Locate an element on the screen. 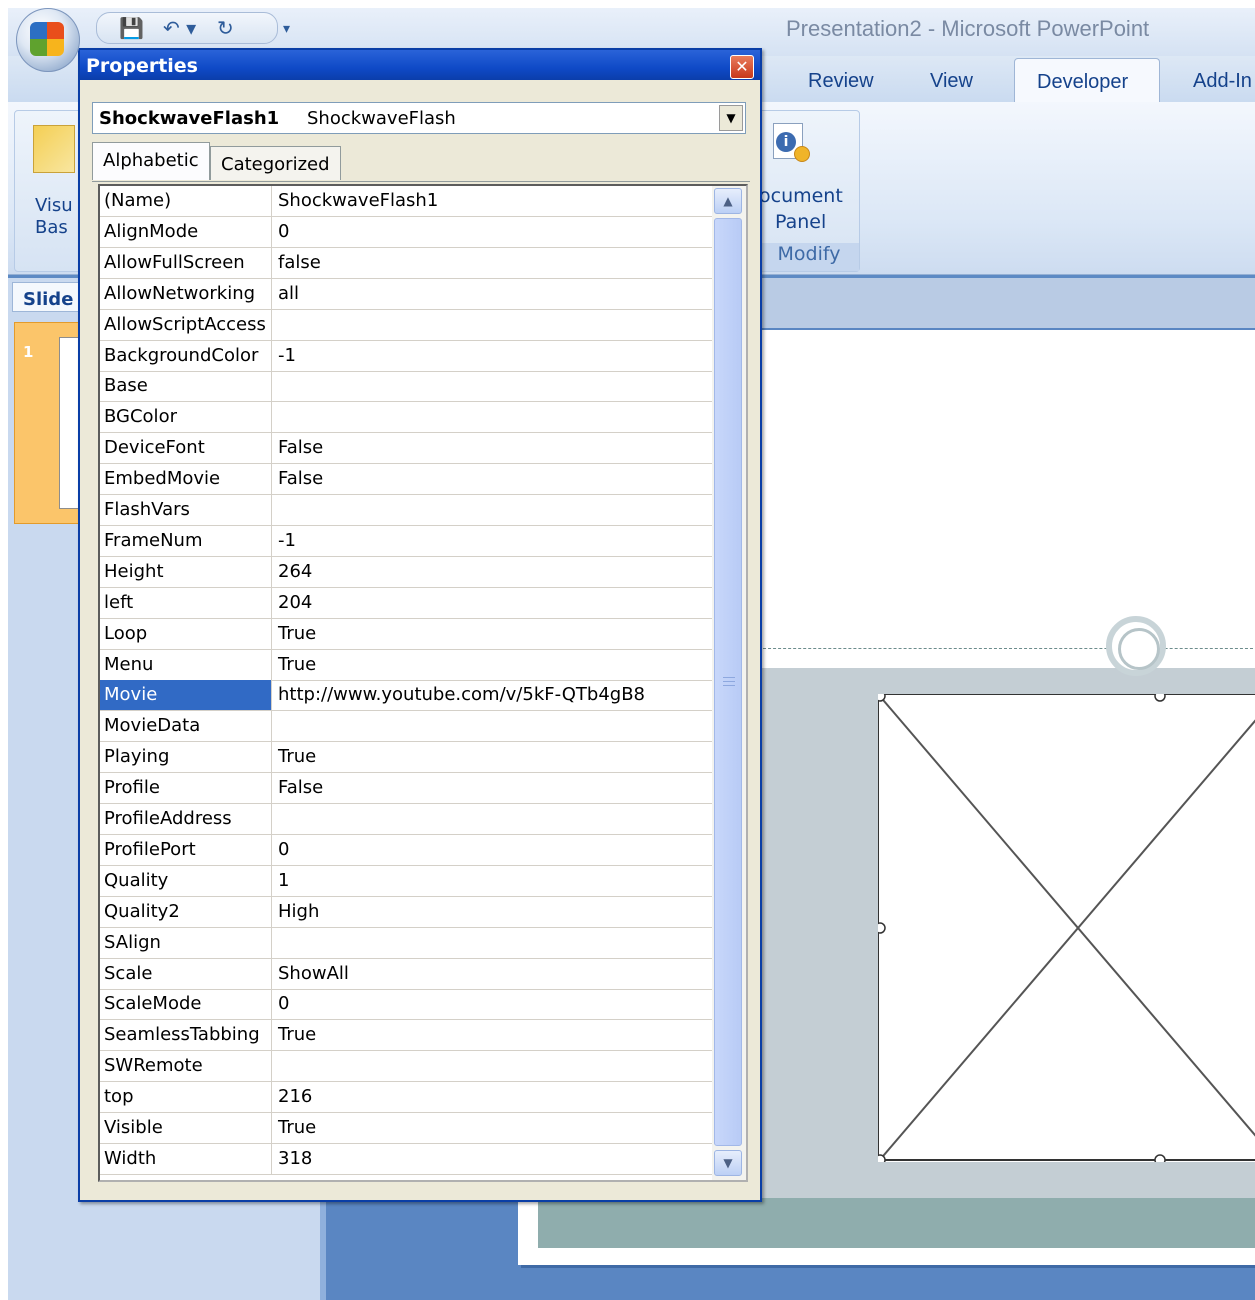  close-icon: ✕ is located at coordinates (742, 67).